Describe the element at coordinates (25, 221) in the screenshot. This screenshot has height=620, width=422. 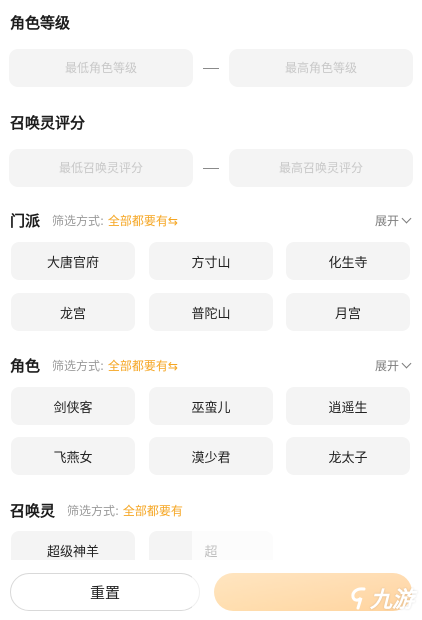
I see `sect-label: 门派` at that location.